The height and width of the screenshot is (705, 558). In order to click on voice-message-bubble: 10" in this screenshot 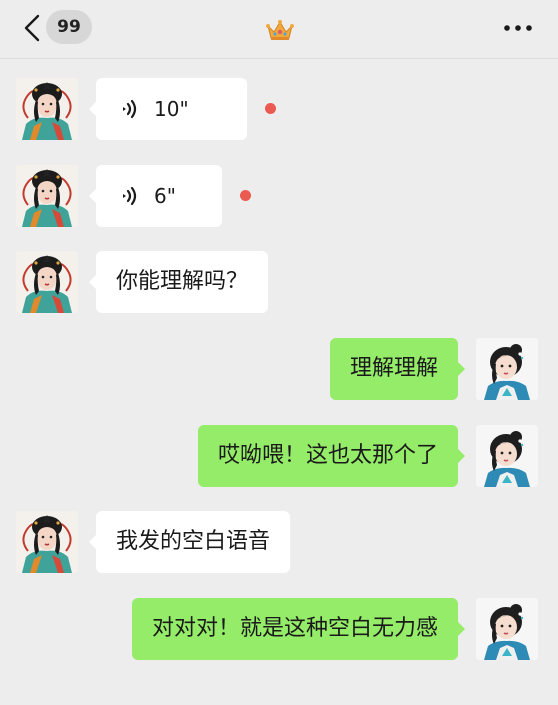, I will do `click(168, 109)`.